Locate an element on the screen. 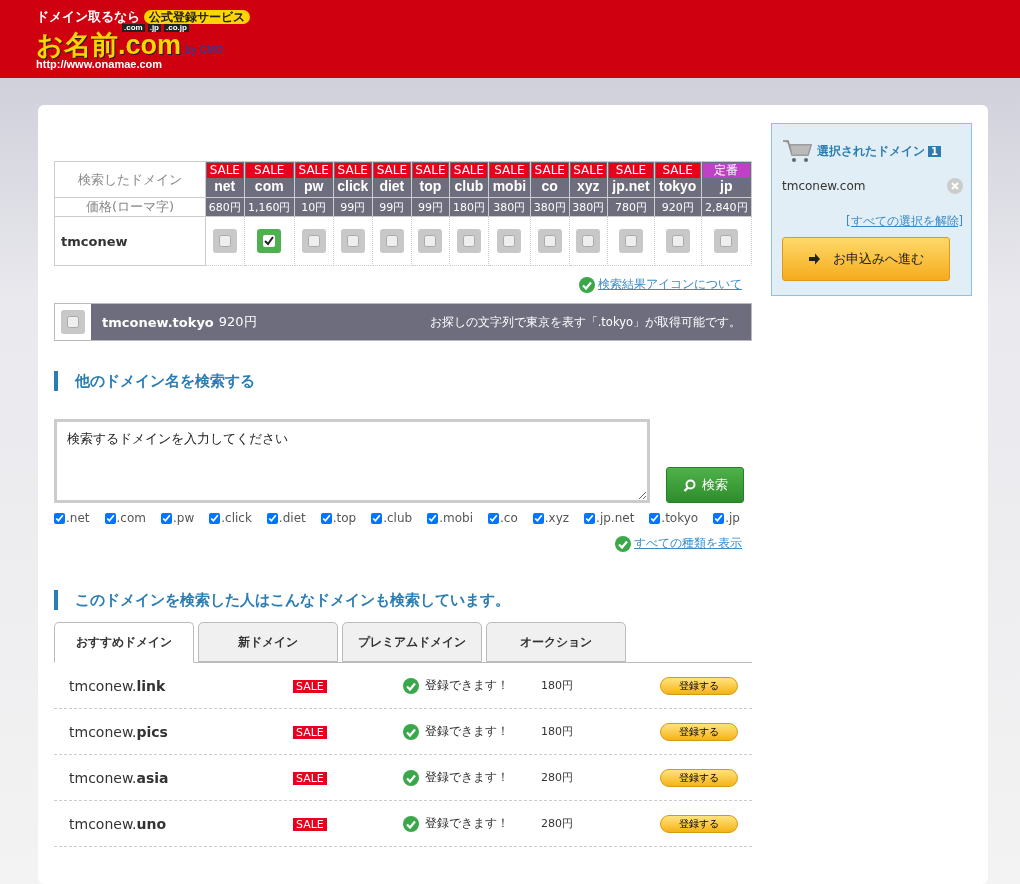  logo-tld: .jp is located at coordinates (154, 27).